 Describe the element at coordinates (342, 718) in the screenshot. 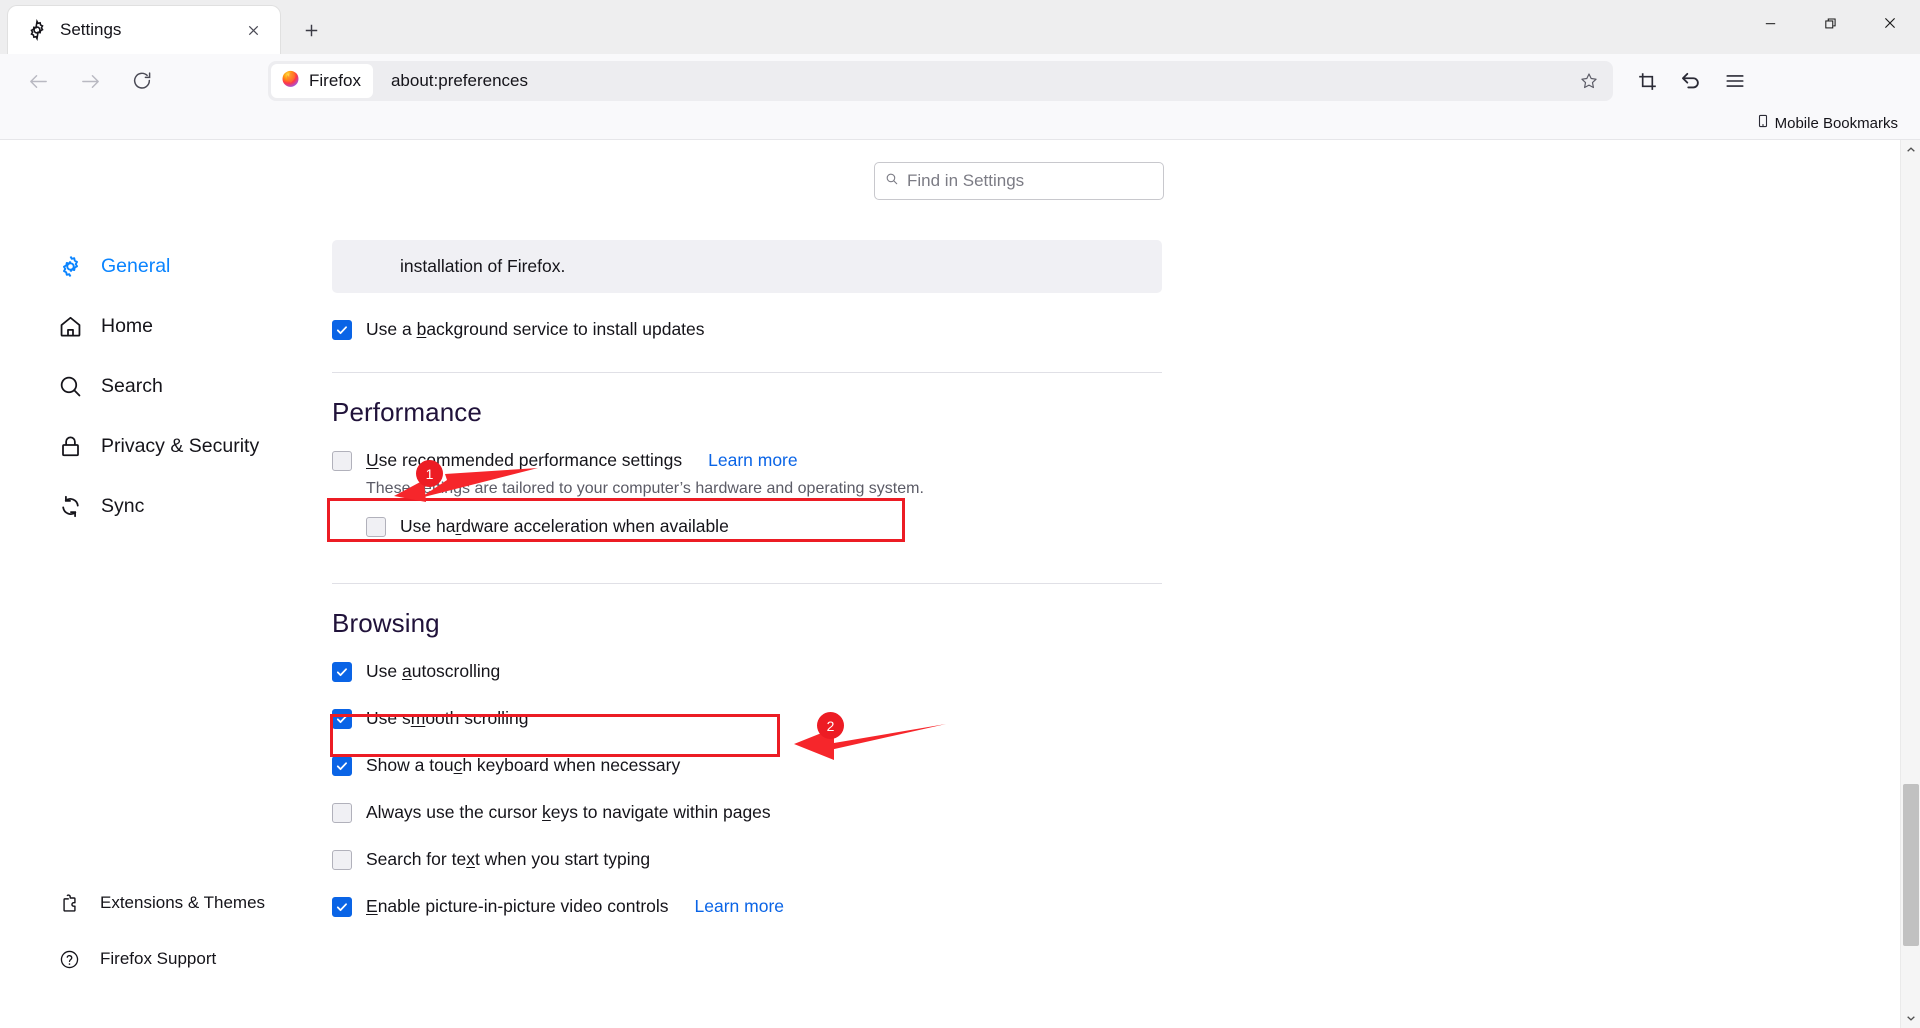

I see `use-smooth-scrolling-checkbox` at that location.